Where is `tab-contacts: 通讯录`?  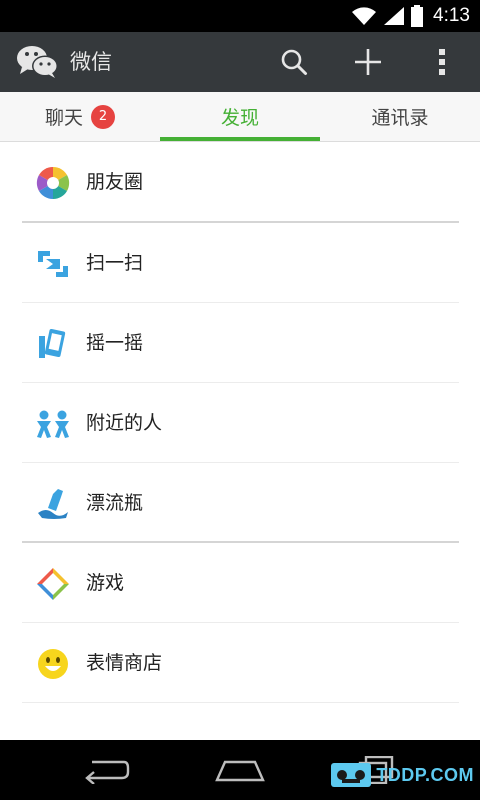
tab-contacts: 通讯录 is located at coordinates (400, 116).